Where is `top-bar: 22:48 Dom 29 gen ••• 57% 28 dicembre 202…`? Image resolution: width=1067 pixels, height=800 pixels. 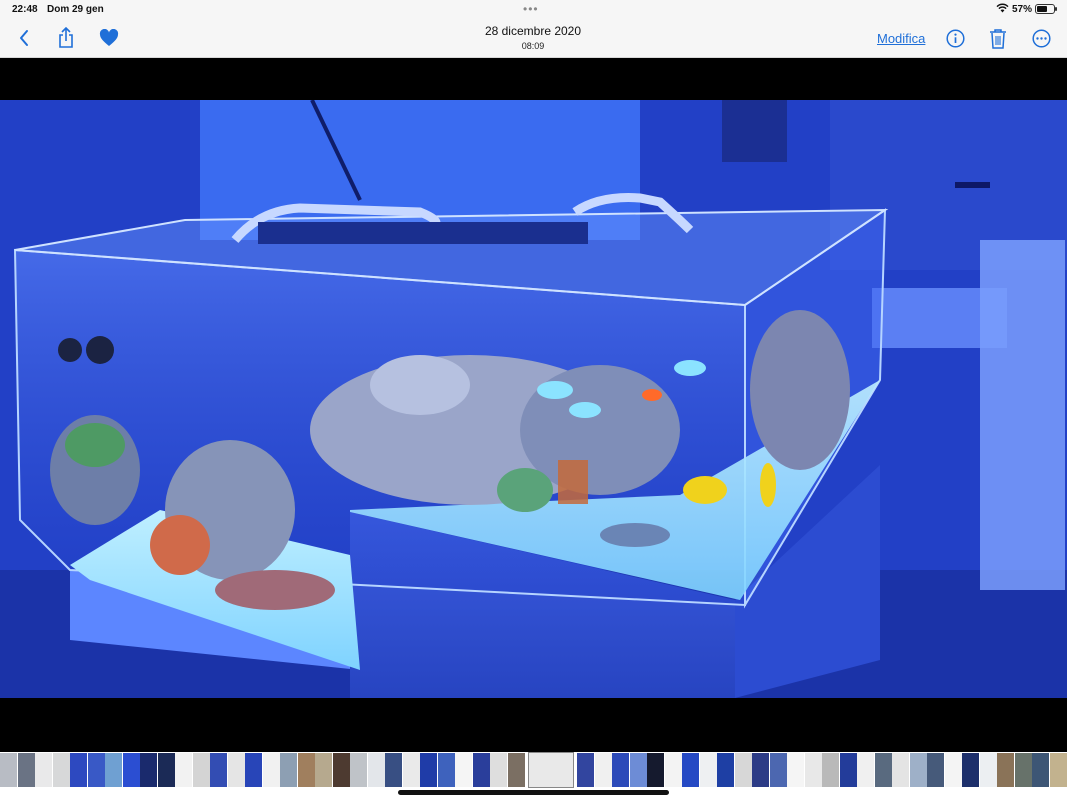
top-bar: 22:48 Dom 29 gen ••• 57% 28 dicembre 202… is located at coordinates (533, 29).